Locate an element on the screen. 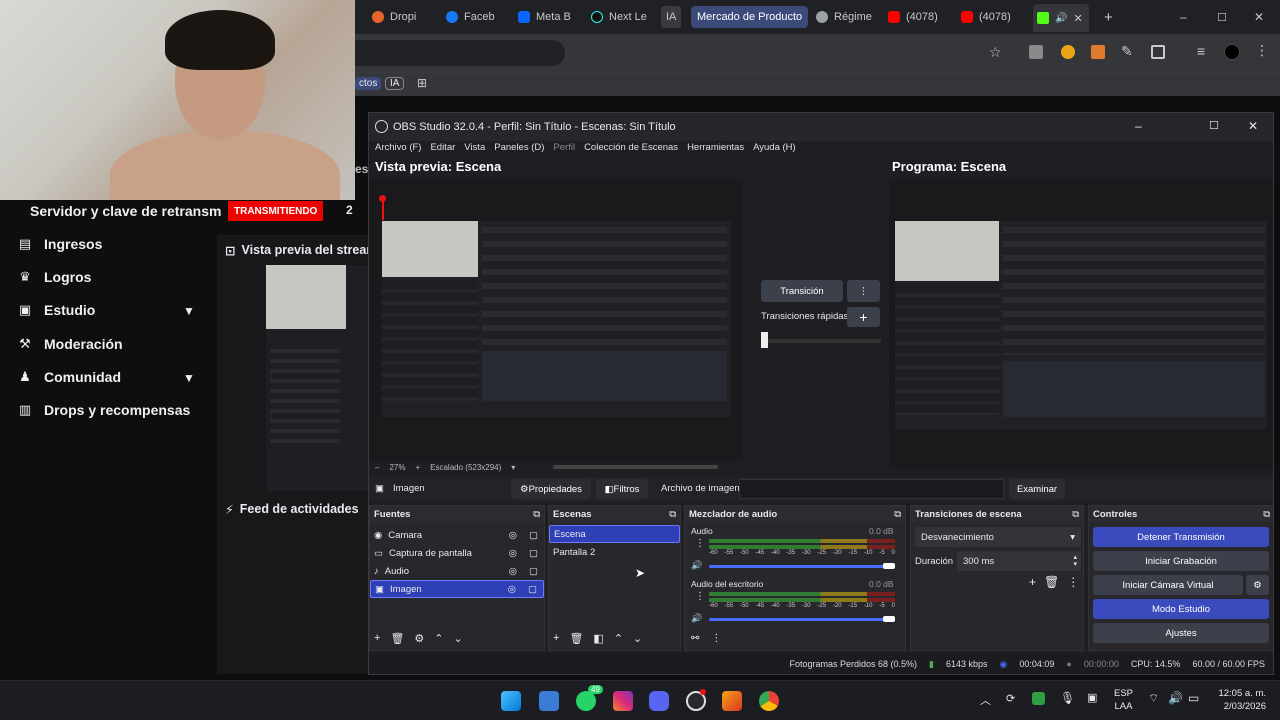 This screenshot has width=1280, height=720. new-tab-button: + is located at coordinates (1108, 17).